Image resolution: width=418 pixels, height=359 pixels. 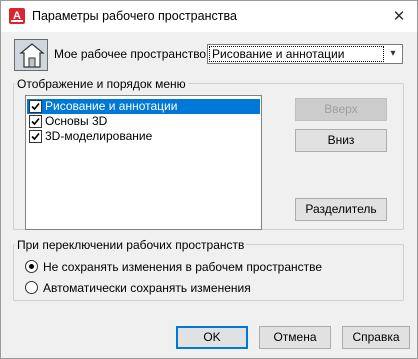 What do you see at coordinates (341, 209) in the screenshot?
I see `separator-button: Разделитель` at bounding box center [341, 209].